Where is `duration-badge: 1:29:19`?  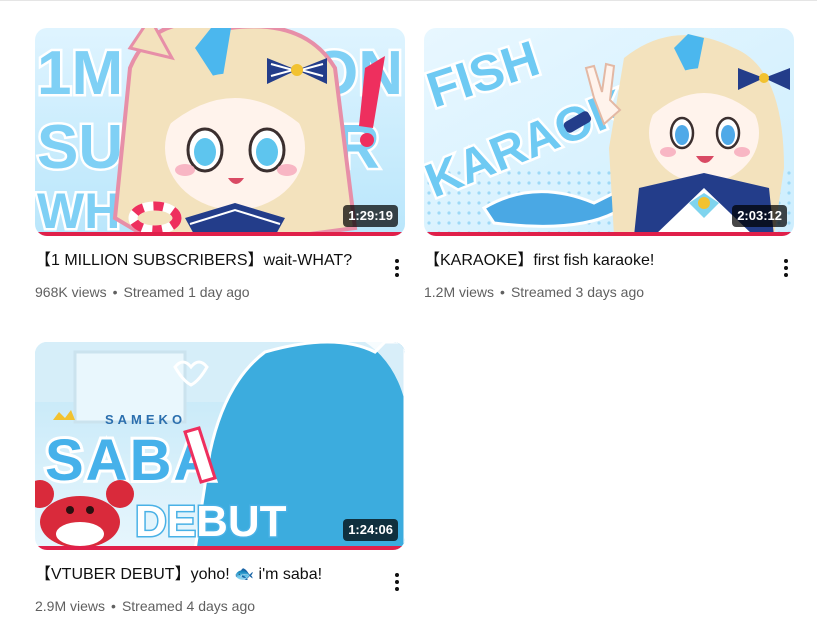 duration-badge: 1:29:19 is located at coordinates (370, 216).